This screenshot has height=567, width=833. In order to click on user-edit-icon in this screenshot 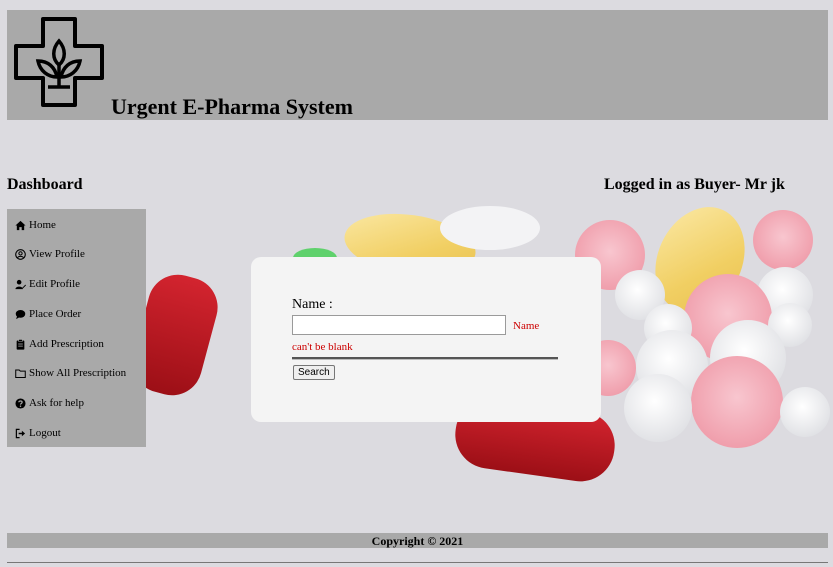, I will do `click(20, 284)`.